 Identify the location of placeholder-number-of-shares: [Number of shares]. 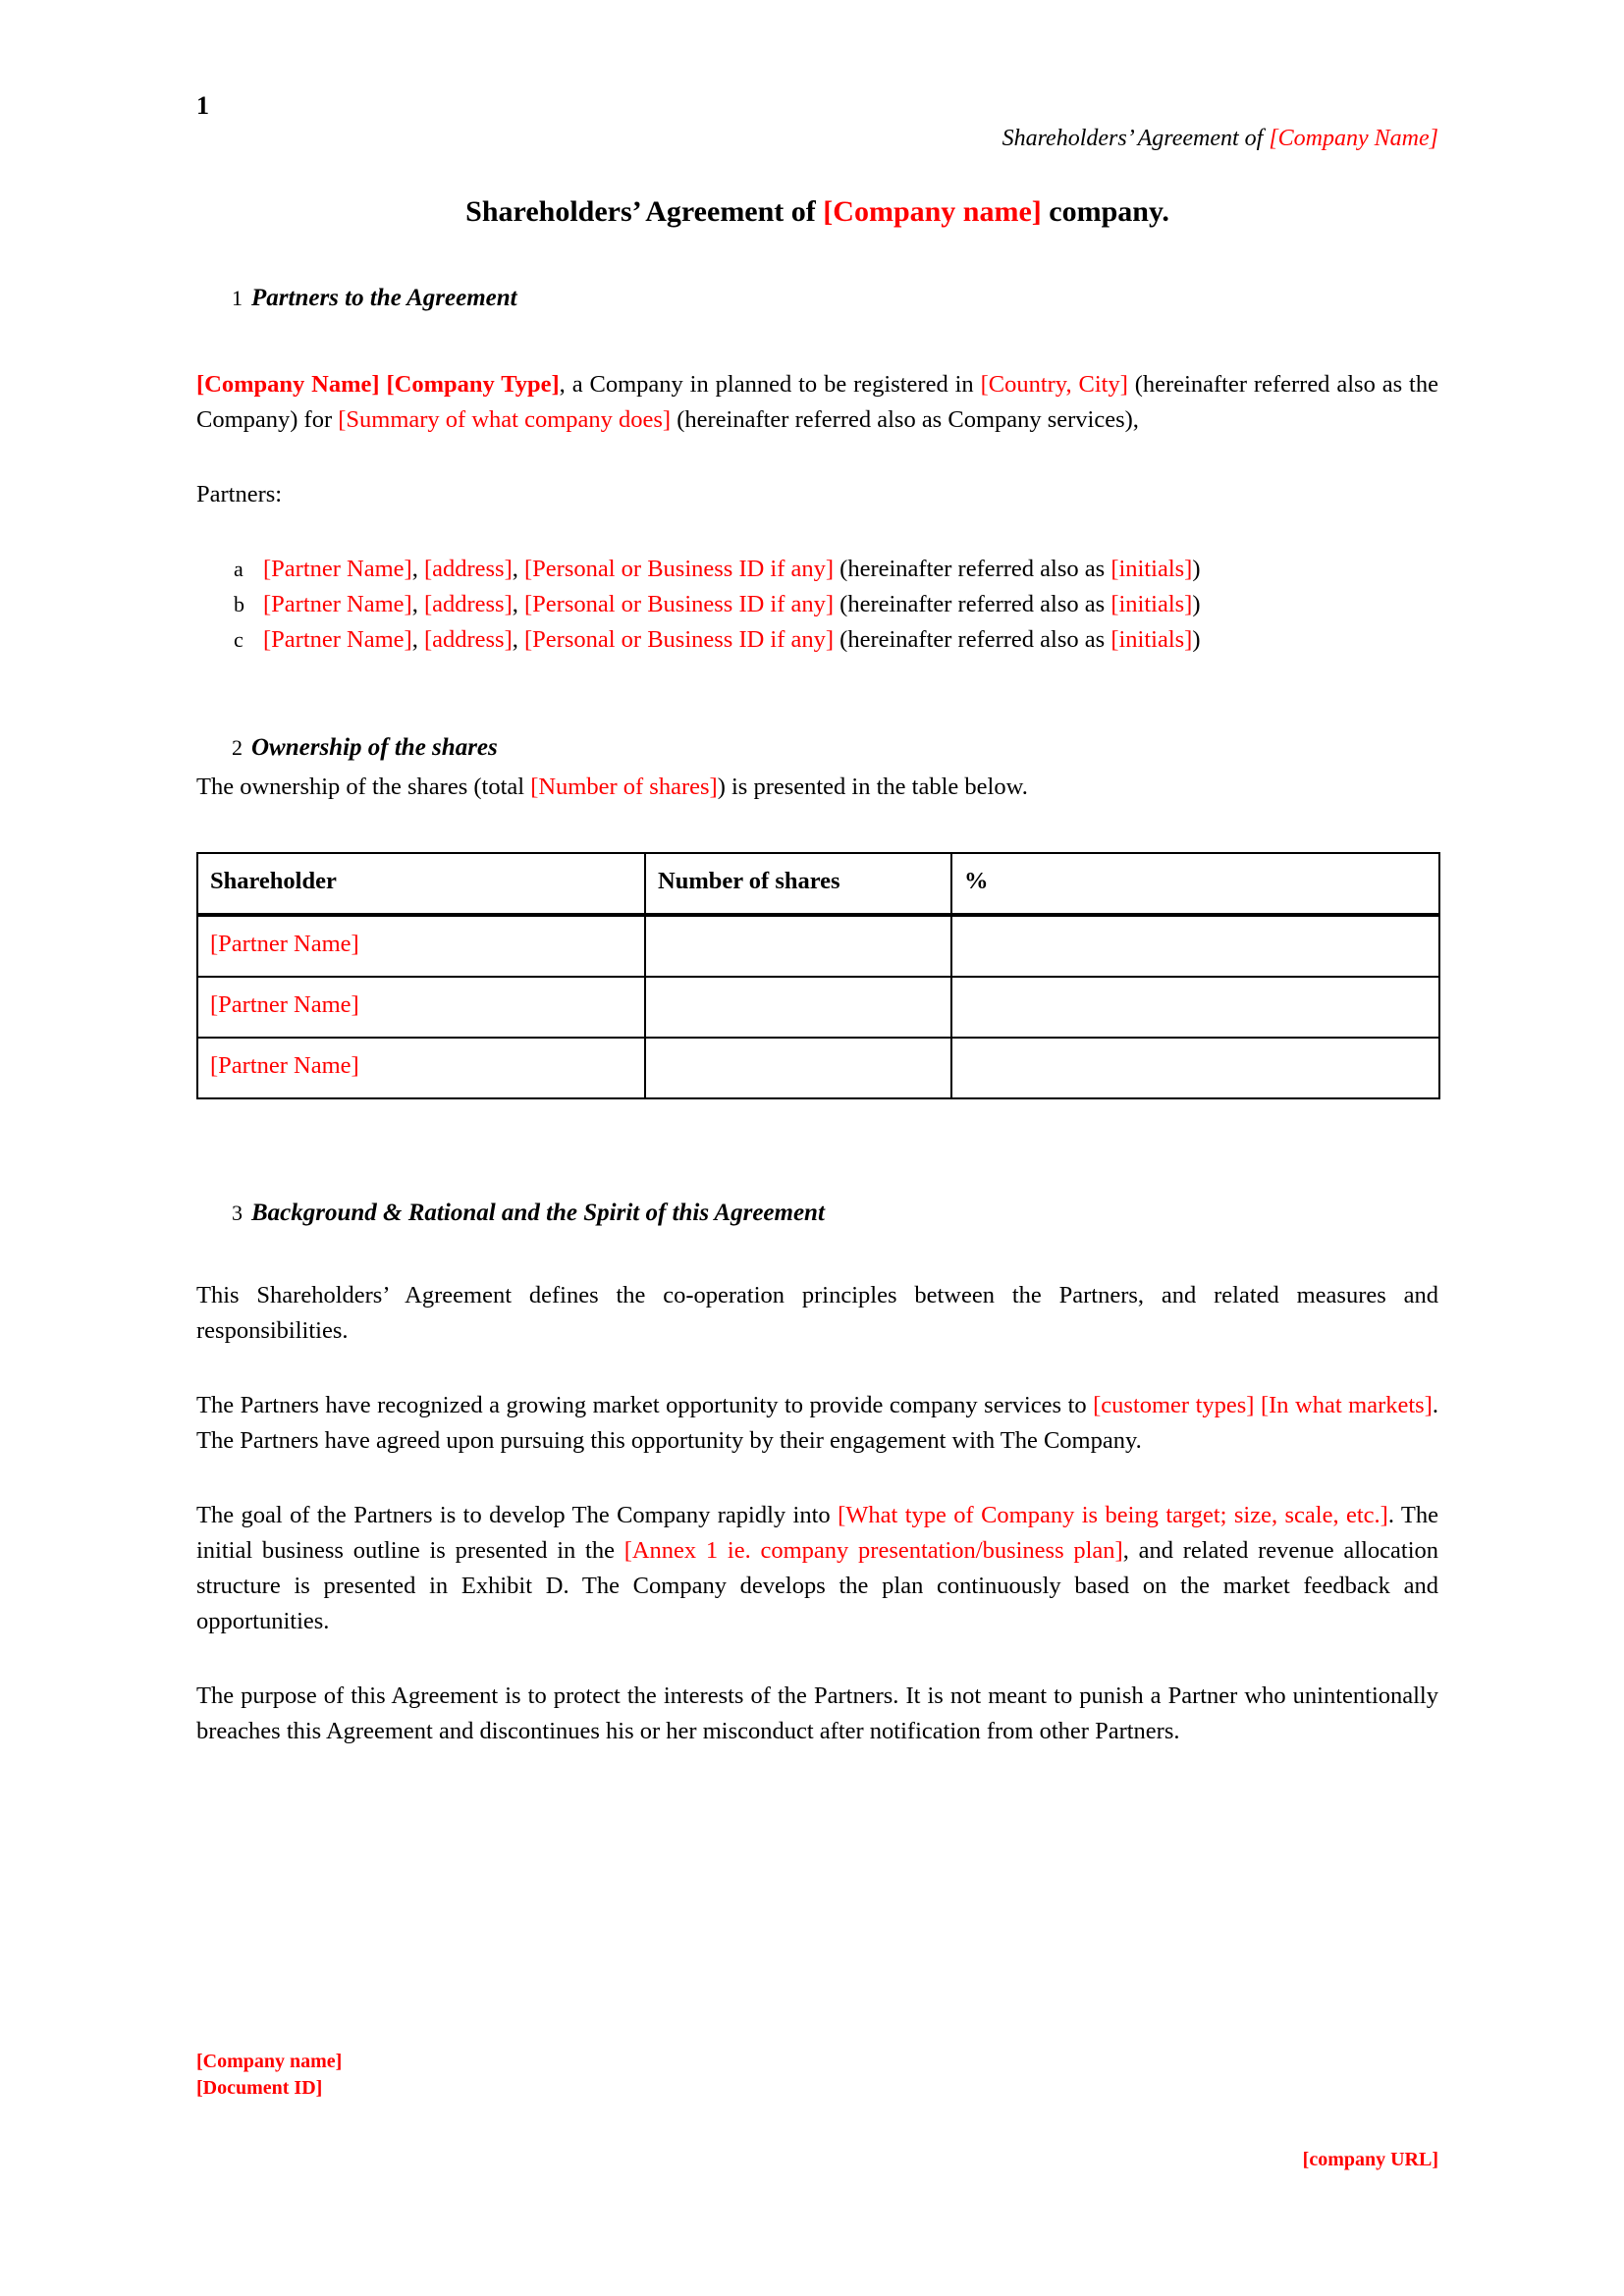
(624, 787).